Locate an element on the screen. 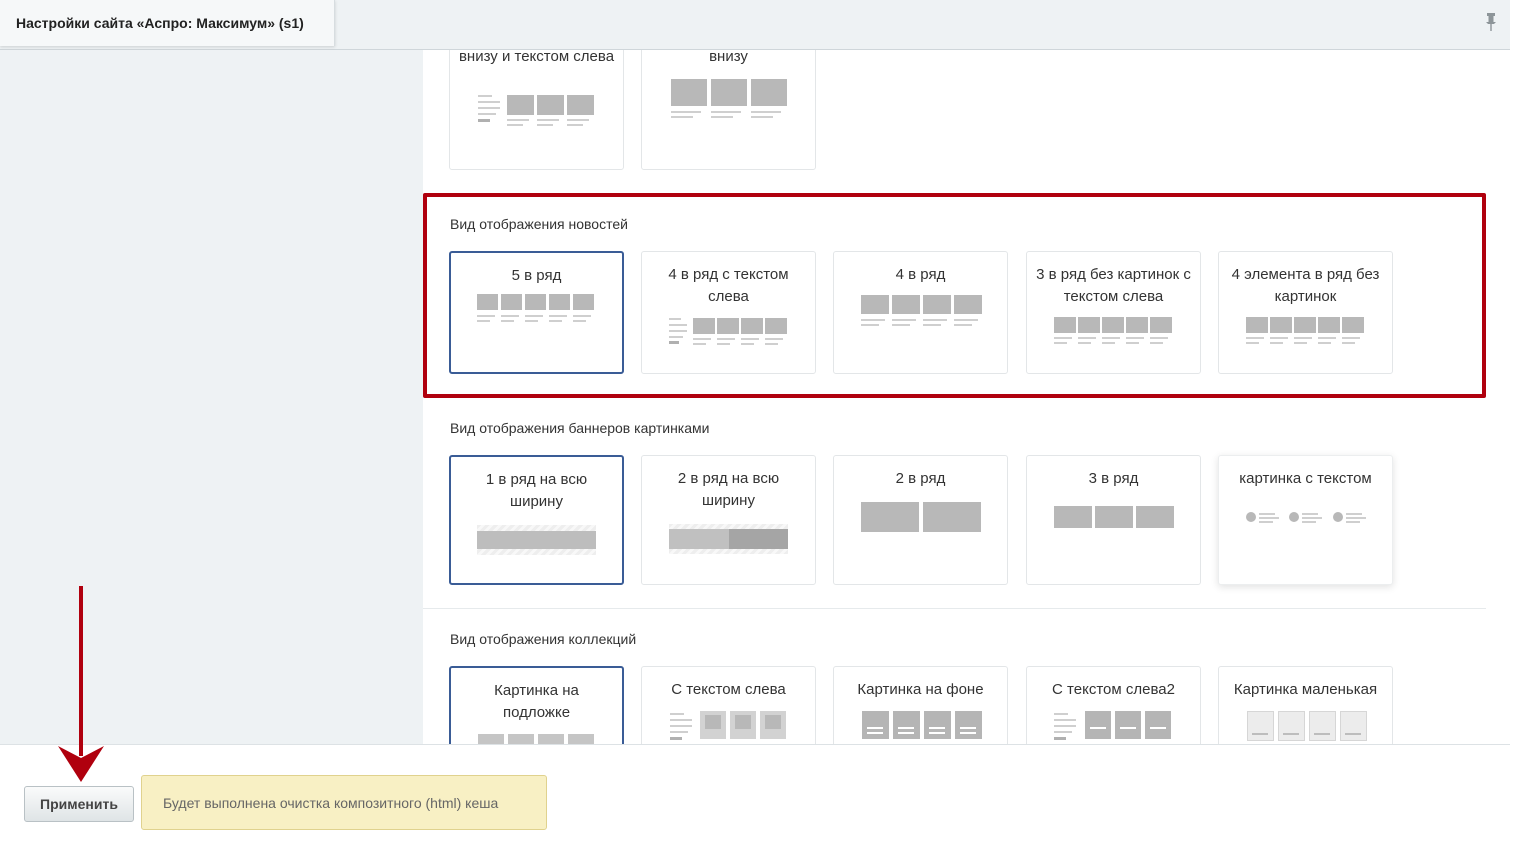 The height and width of the screenshot is (864, 1530). collection-option-text-left2: С текстом слева2 is located at coordinates (1113, 705).